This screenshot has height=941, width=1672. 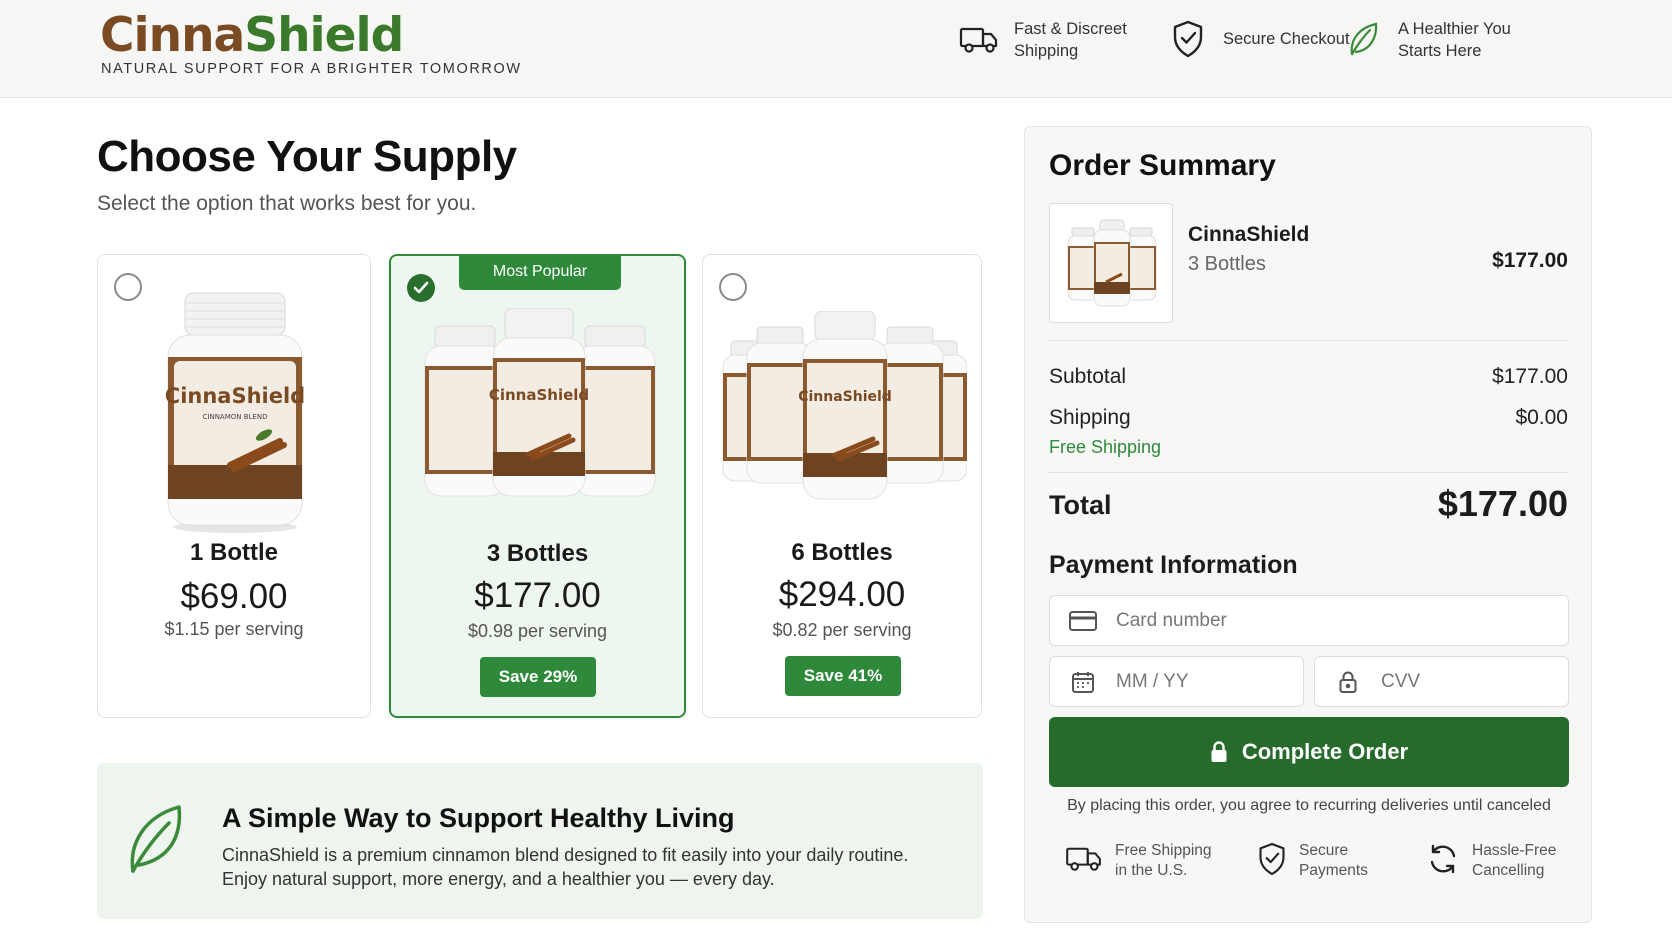 What do you see at coordinates (537, 631) in the screenshot?
I see `package-per-serving: $0.98 per serving` at bounding box center [537, 631].